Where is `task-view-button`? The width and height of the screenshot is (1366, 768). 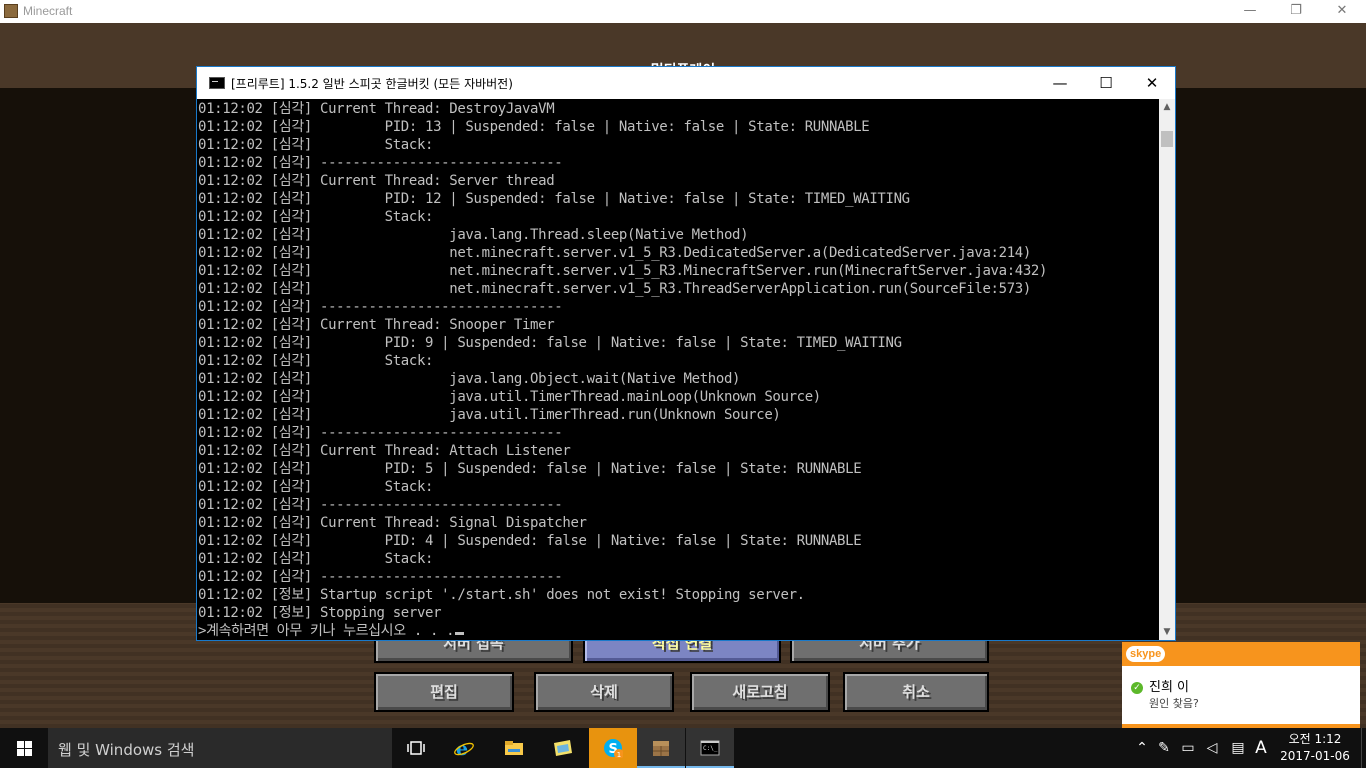 task-view-button is located at coordinates (416, 748).